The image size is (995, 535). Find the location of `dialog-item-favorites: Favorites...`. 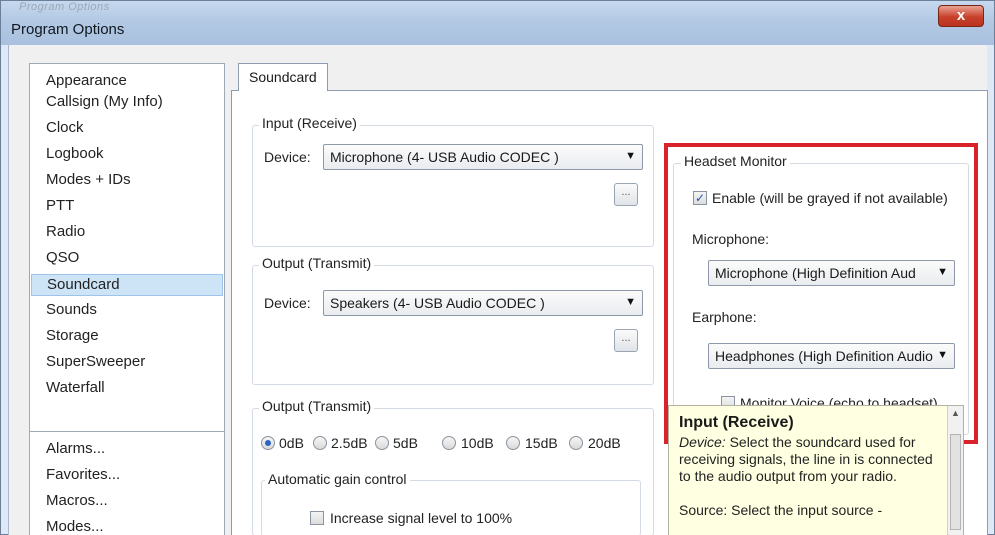

dialog-item-favorites: Favorites... is located at coordinates (83, 474).